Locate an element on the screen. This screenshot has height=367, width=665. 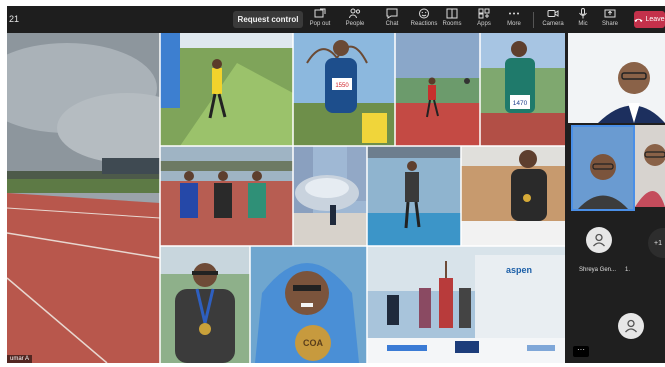
more-options-button: ··· is located at coordinates (581, 351).